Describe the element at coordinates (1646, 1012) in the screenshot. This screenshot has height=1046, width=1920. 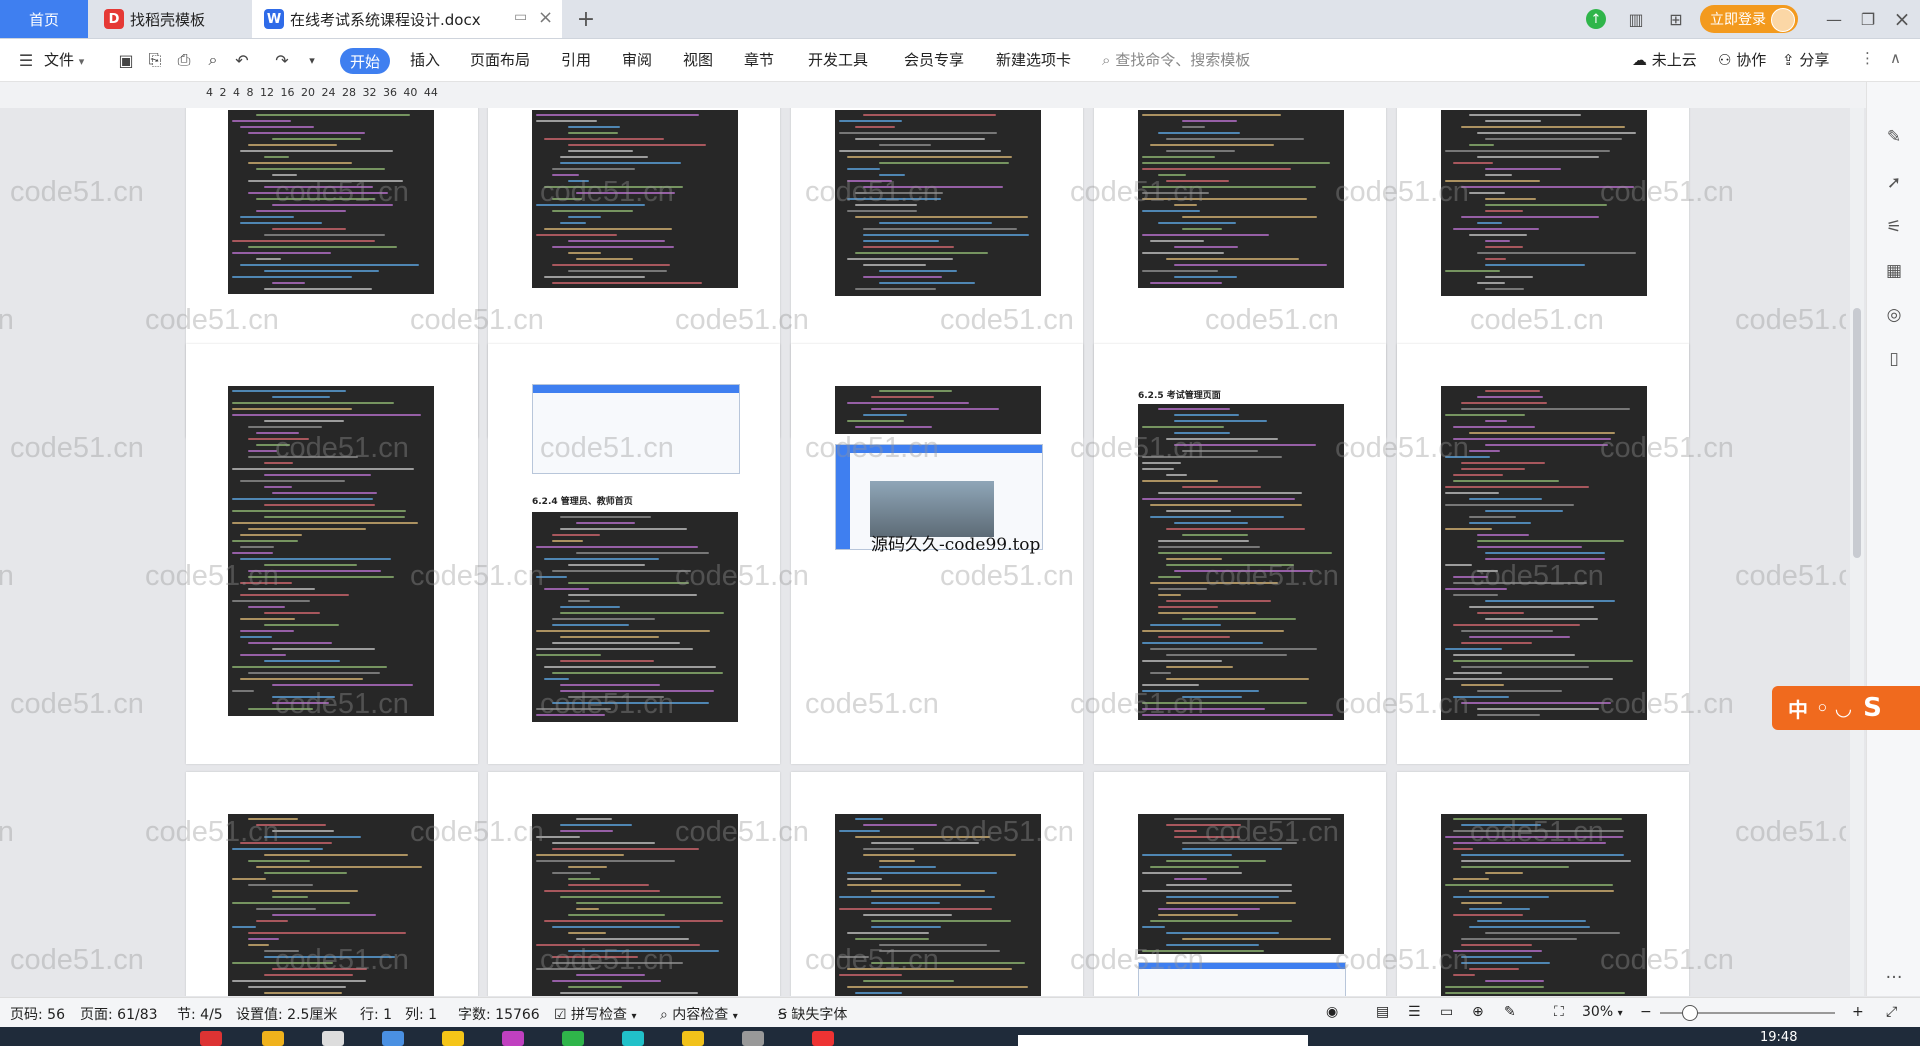
I see `zoom-out-icon: −` at that location.